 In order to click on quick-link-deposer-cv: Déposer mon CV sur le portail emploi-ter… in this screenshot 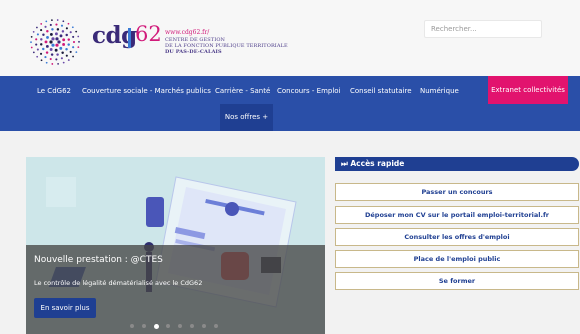, I will do `click(457, 215)`.